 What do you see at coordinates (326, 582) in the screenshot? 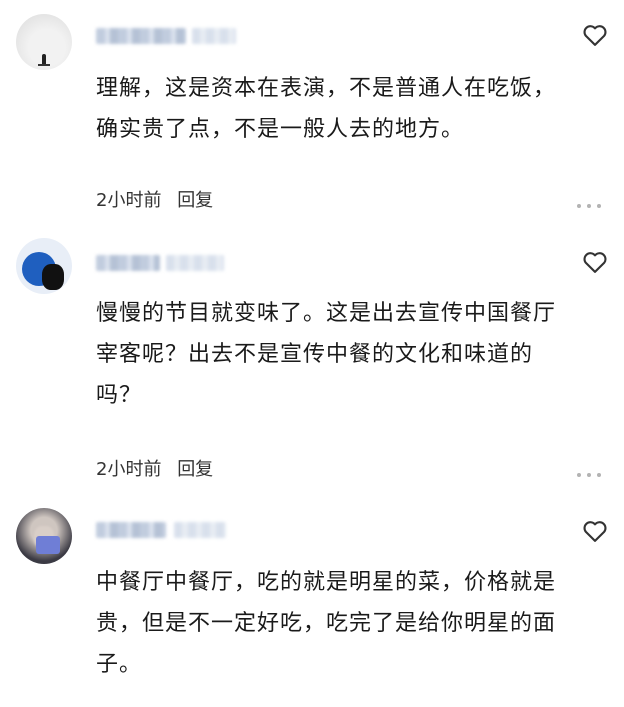
I see `comment-line: 中餐厅中餐厅，吃的就是明星的菜，价格就是` at bounding box center [326, 582].